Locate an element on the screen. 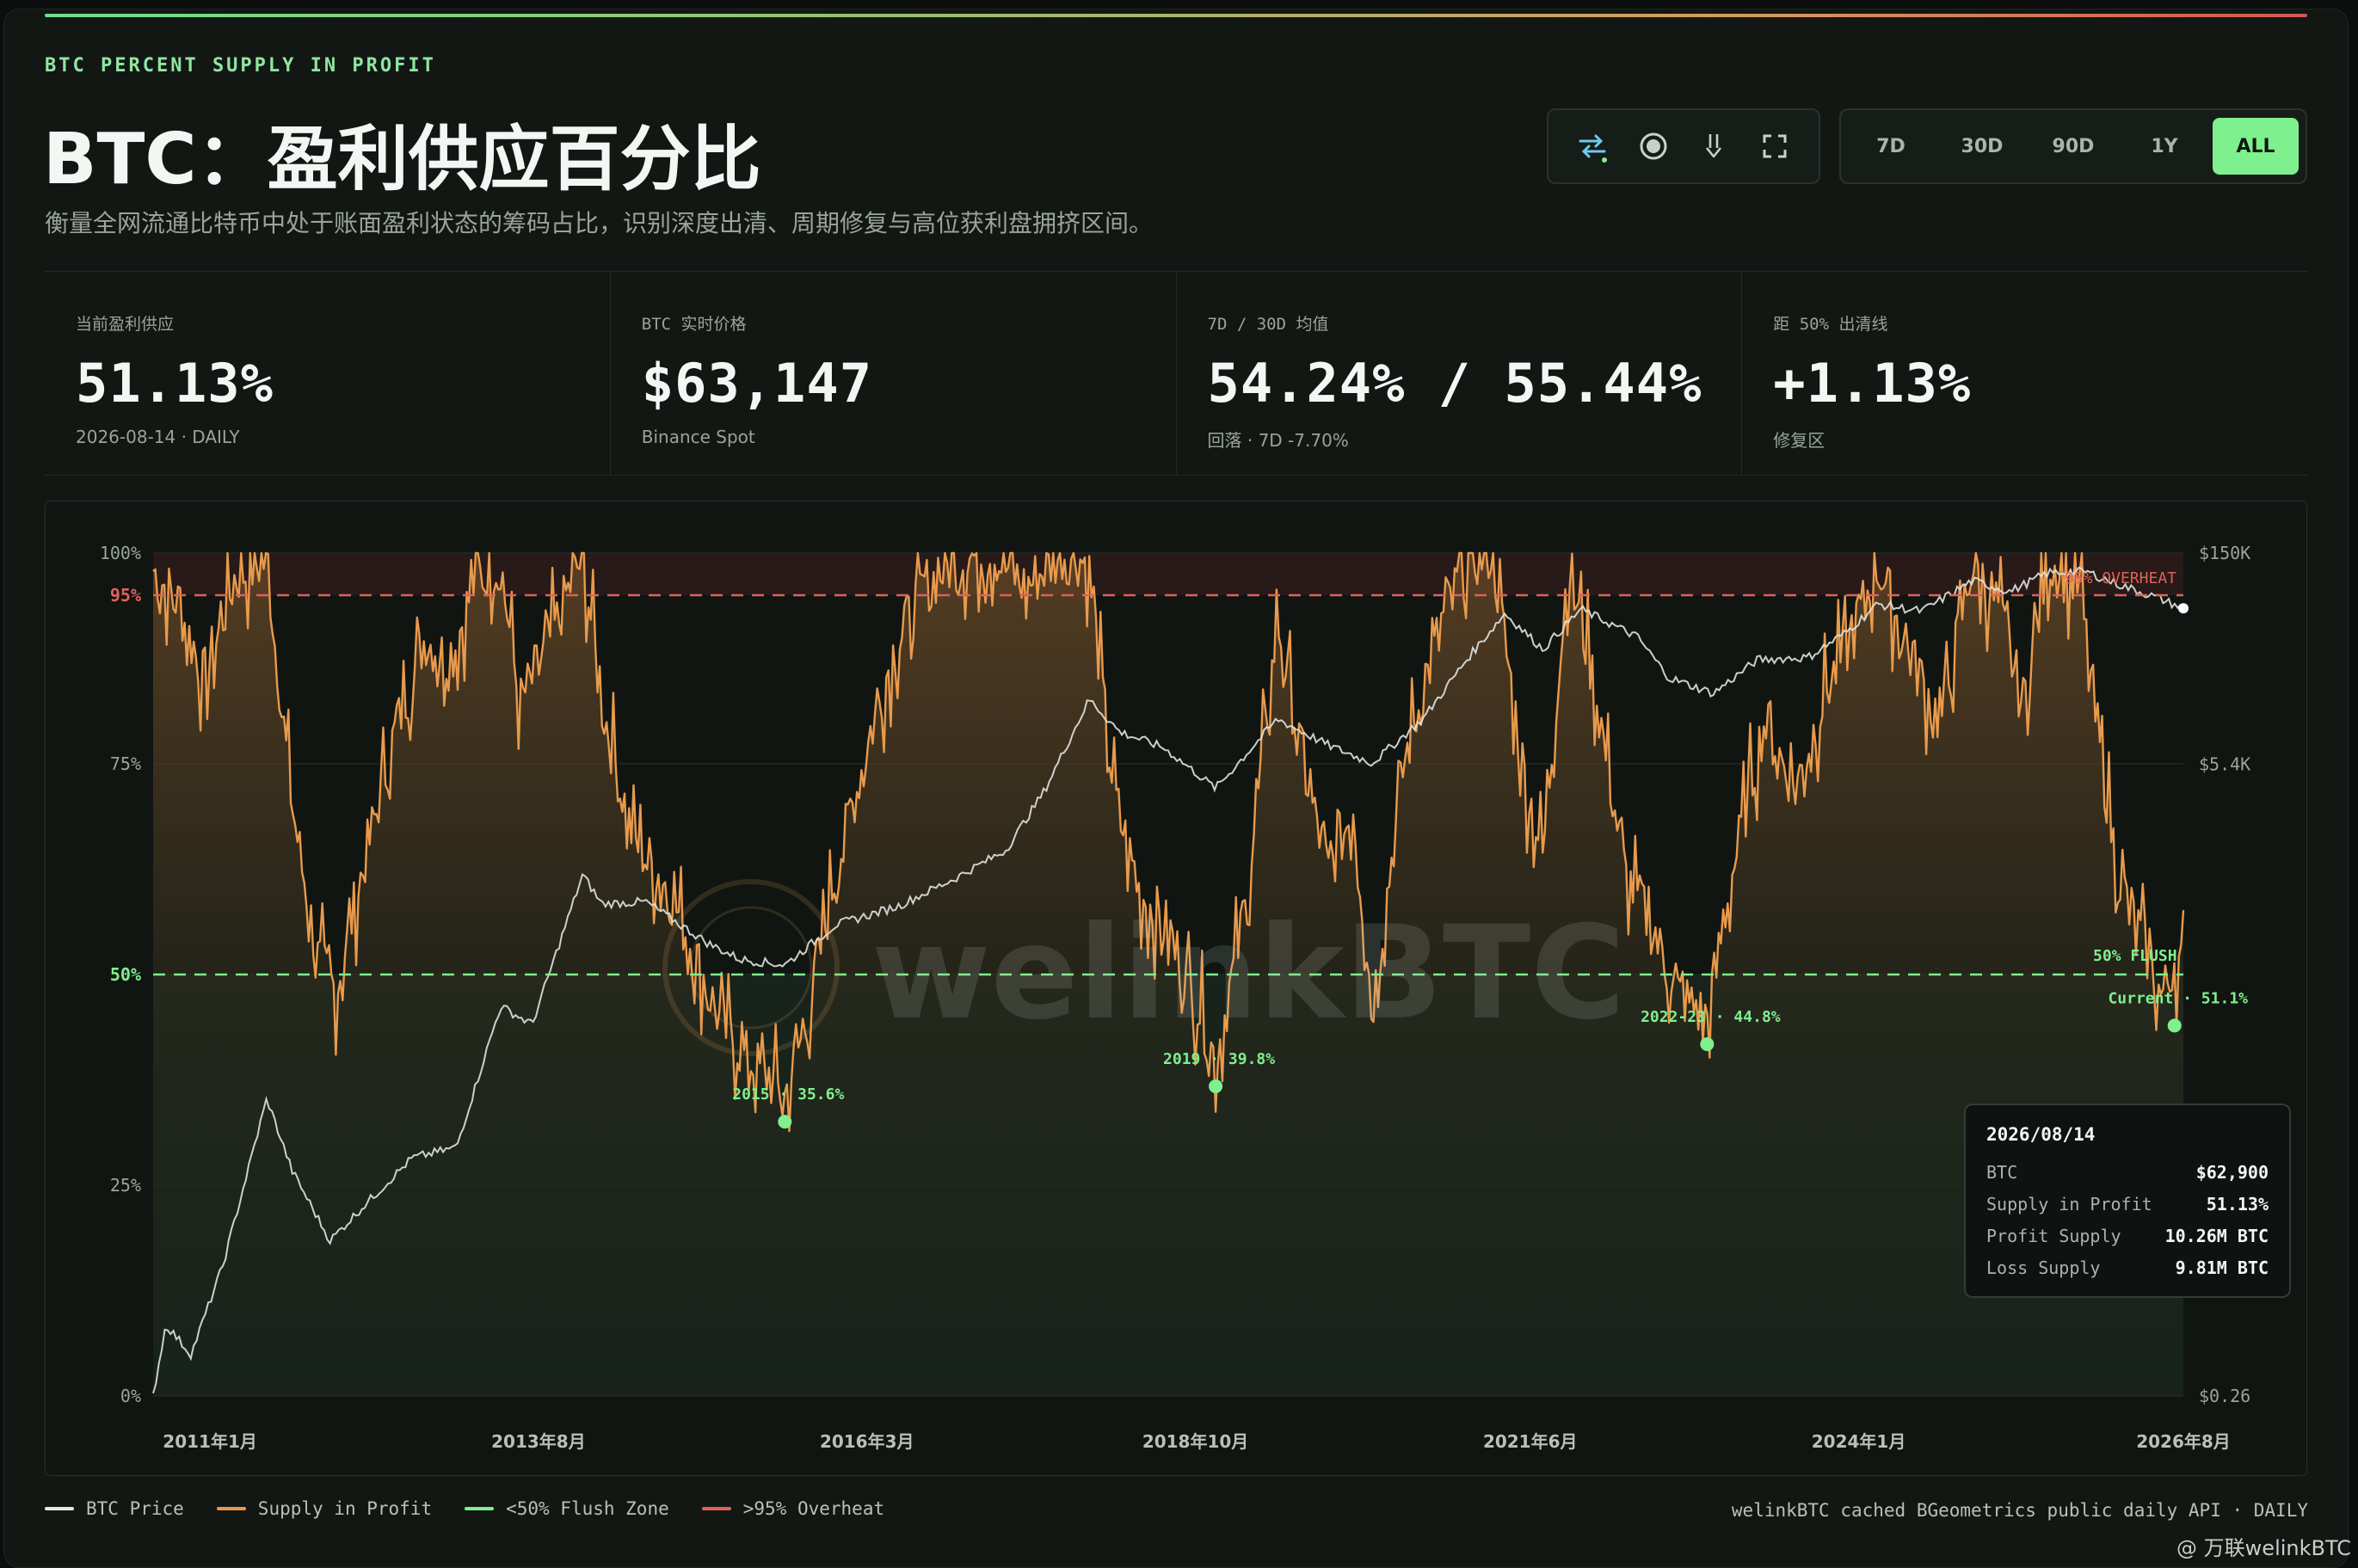 The image size is (2358, 1568). y2-tick-label: $150K is located at coordinates (2224, 553).